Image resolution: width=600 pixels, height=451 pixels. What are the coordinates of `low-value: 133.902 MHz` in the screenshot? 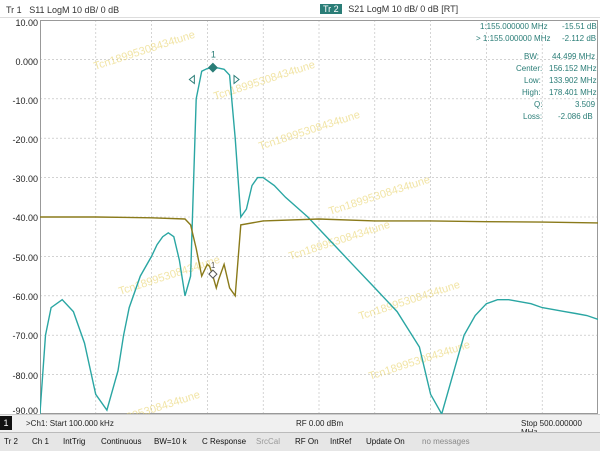 It's located at (573, 80).